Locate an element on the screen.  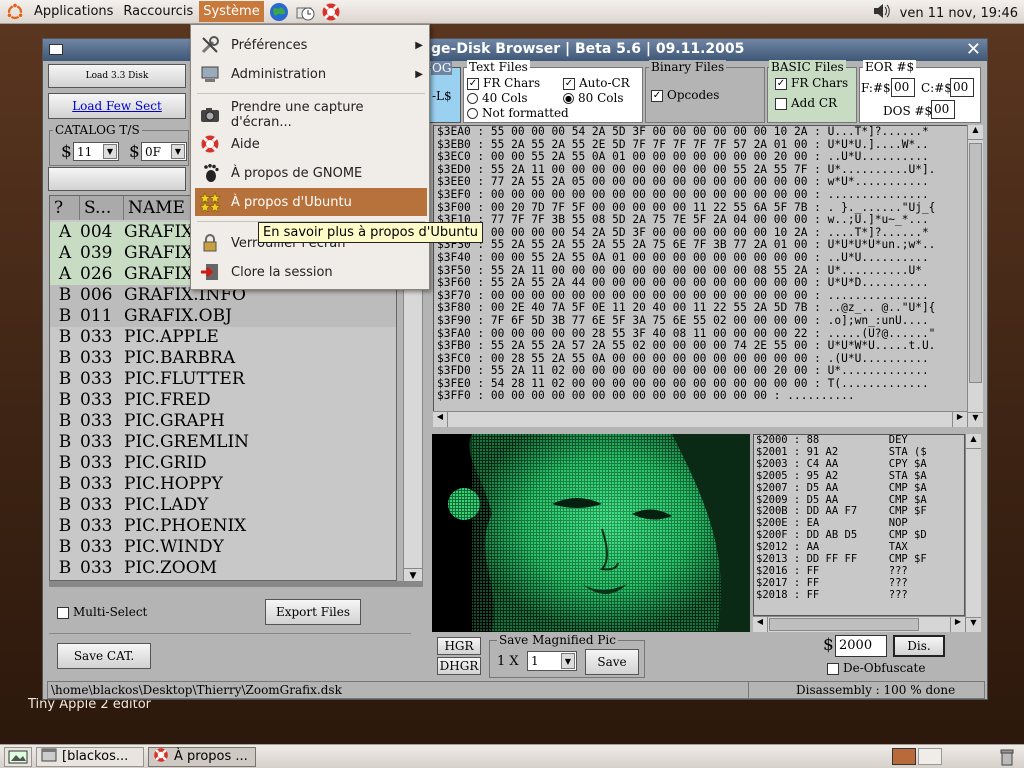
catalog-action-button is located at coordinates (117, 179).